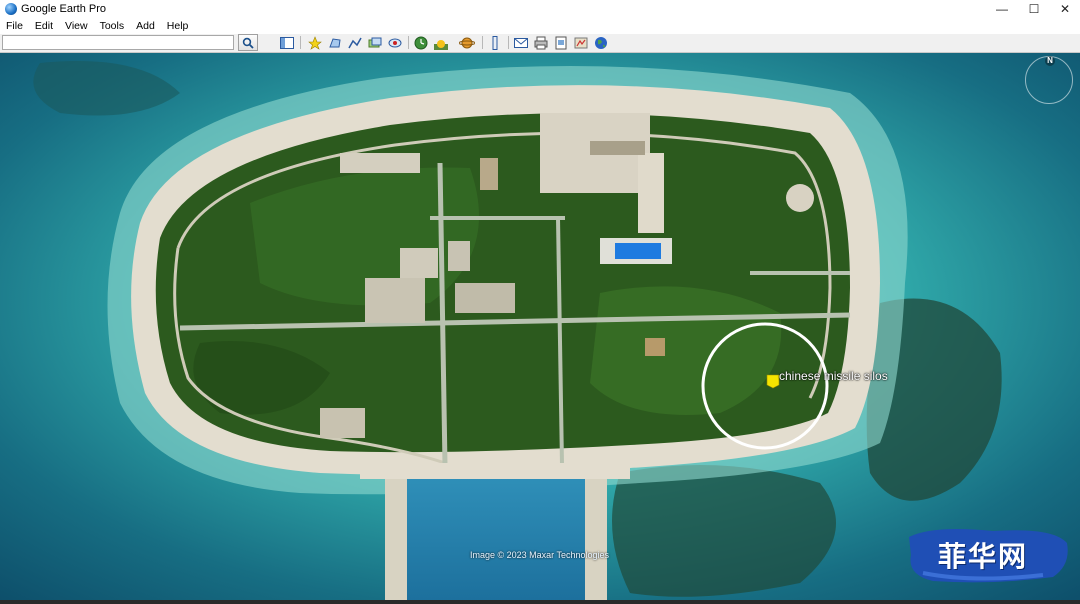  I want to click on polygon-button, so click(335, 42).